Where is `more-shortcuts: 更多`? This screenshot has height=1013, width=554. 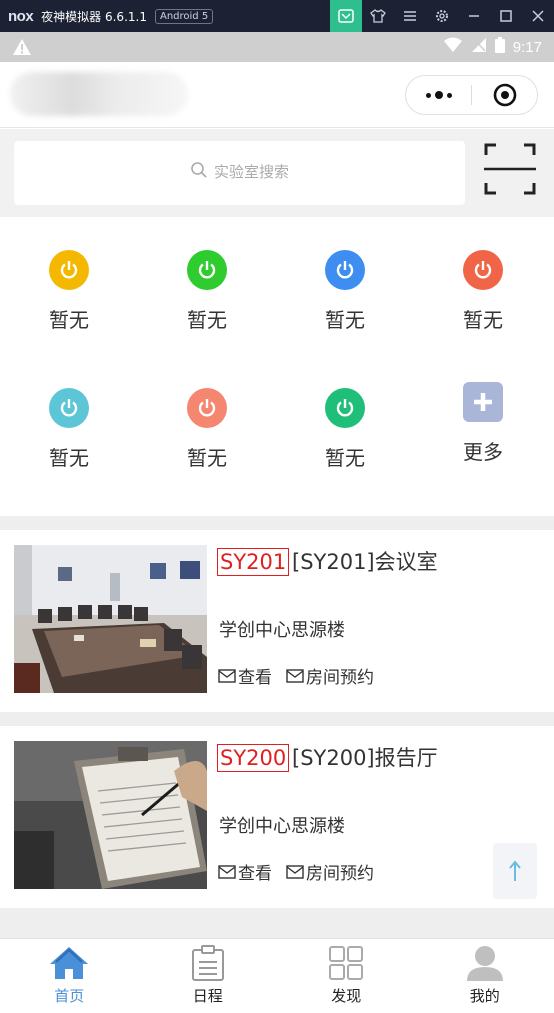
more-shortcuts: 更多 is located at coordinates (483, 442).